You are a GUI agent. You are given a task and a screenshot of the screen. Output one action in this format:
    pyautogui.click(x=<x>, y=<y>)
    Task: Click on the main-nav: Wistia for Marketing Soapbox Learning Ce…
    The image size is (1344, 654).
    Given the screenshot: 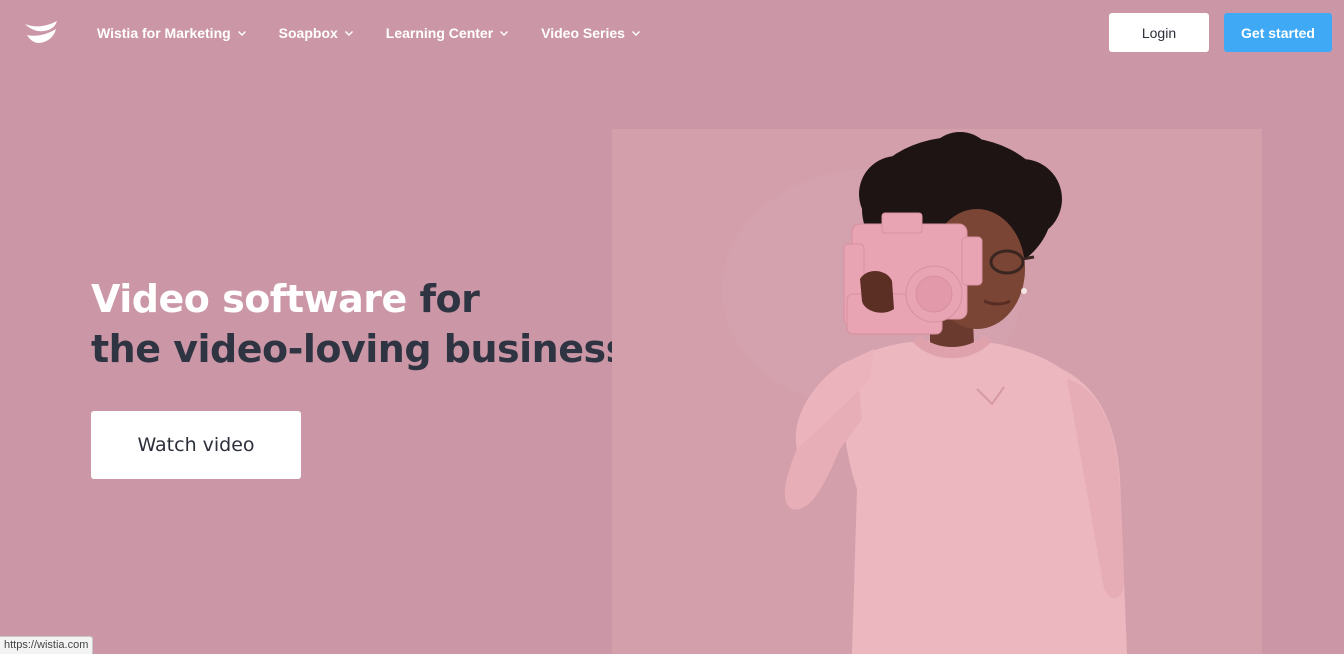 What is the action you would take?
    pyautogui.click(x=385, y=33)
    